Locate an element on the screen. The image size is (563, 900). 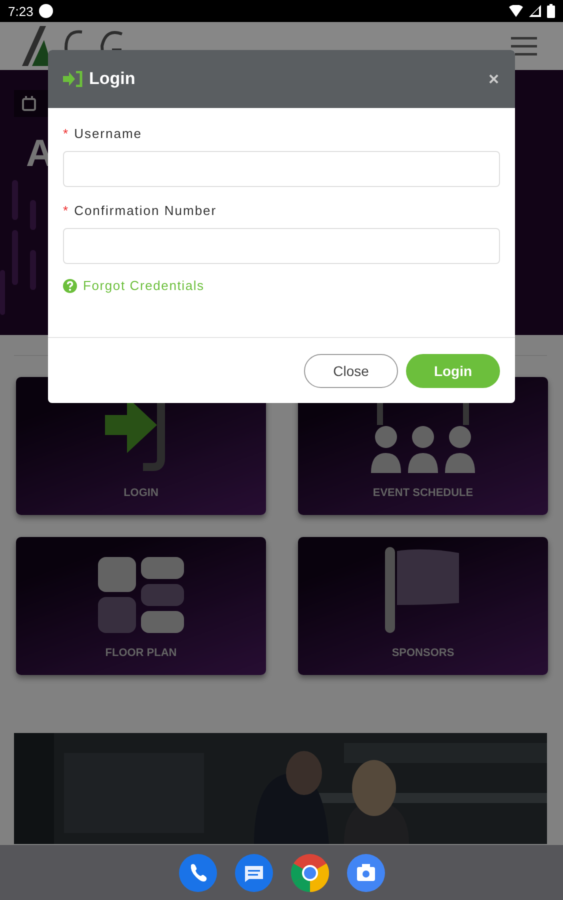
browser-app-icon is located at coordinates (309, 873).